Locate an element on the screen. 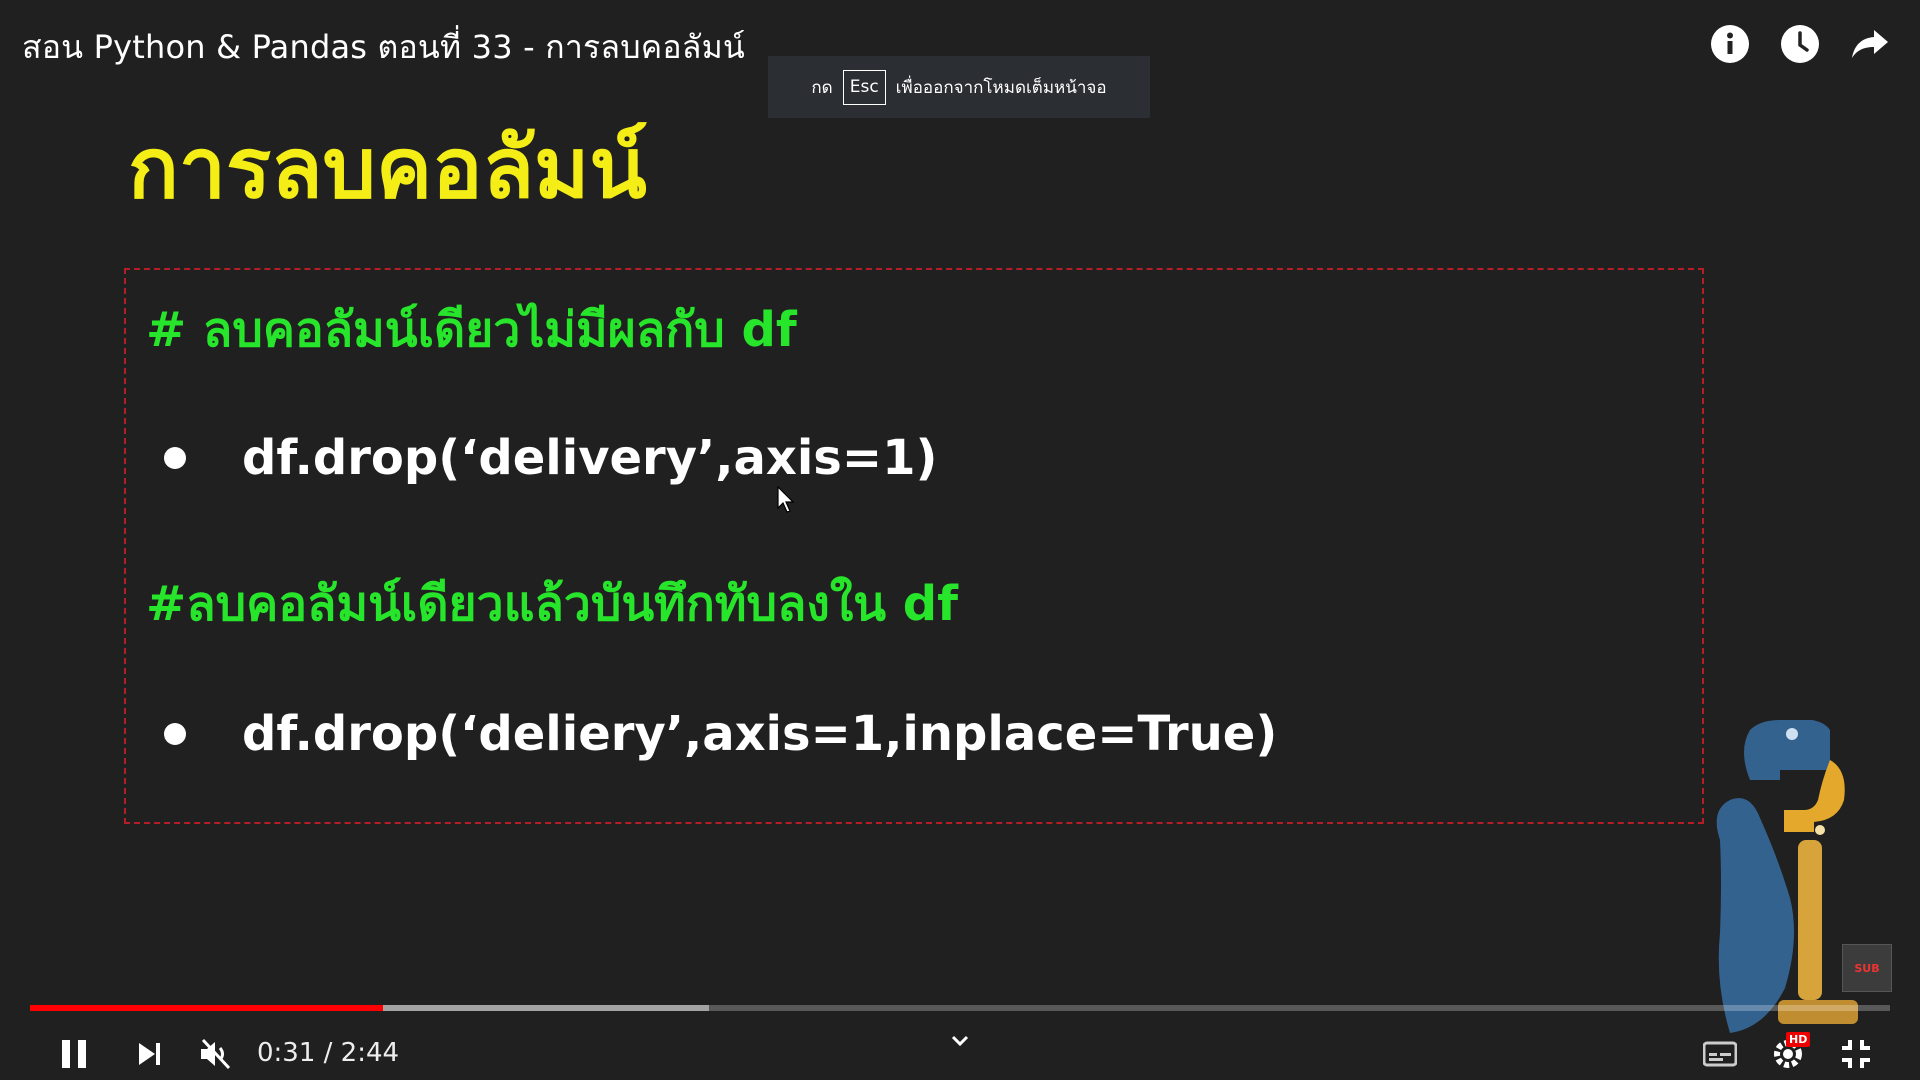 The height and width of the screenshot is (1080, 1920). next-icon is located at coordinates (149, 1054).